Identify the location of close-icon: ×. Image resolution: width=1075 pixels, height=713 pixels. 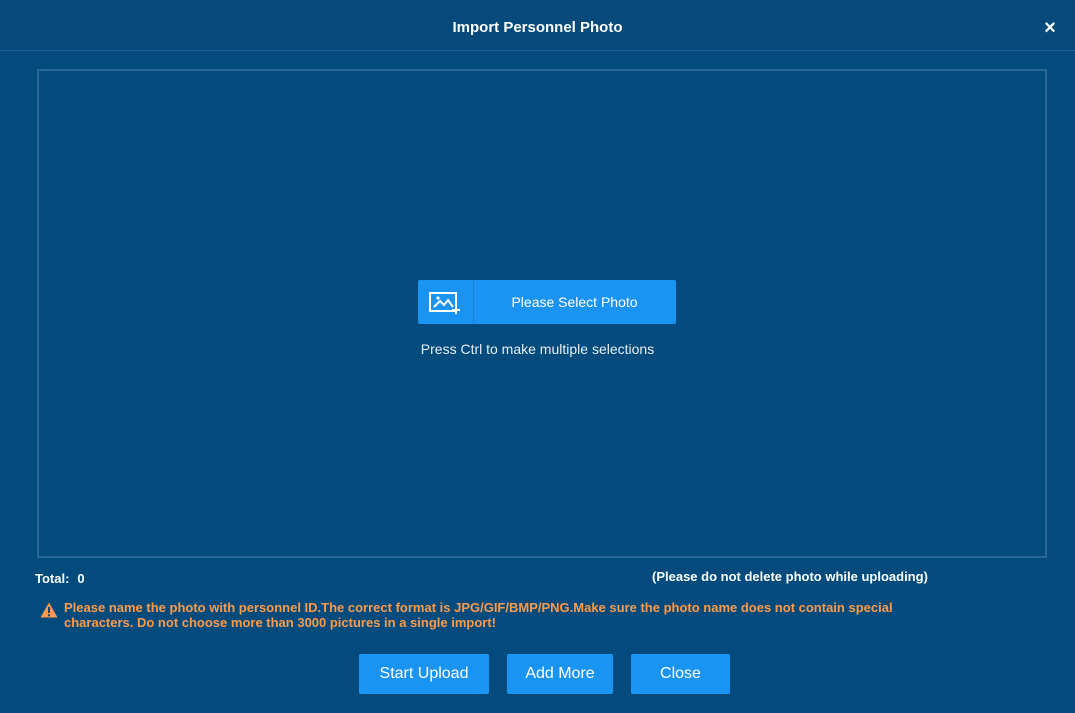
(1050, 28).